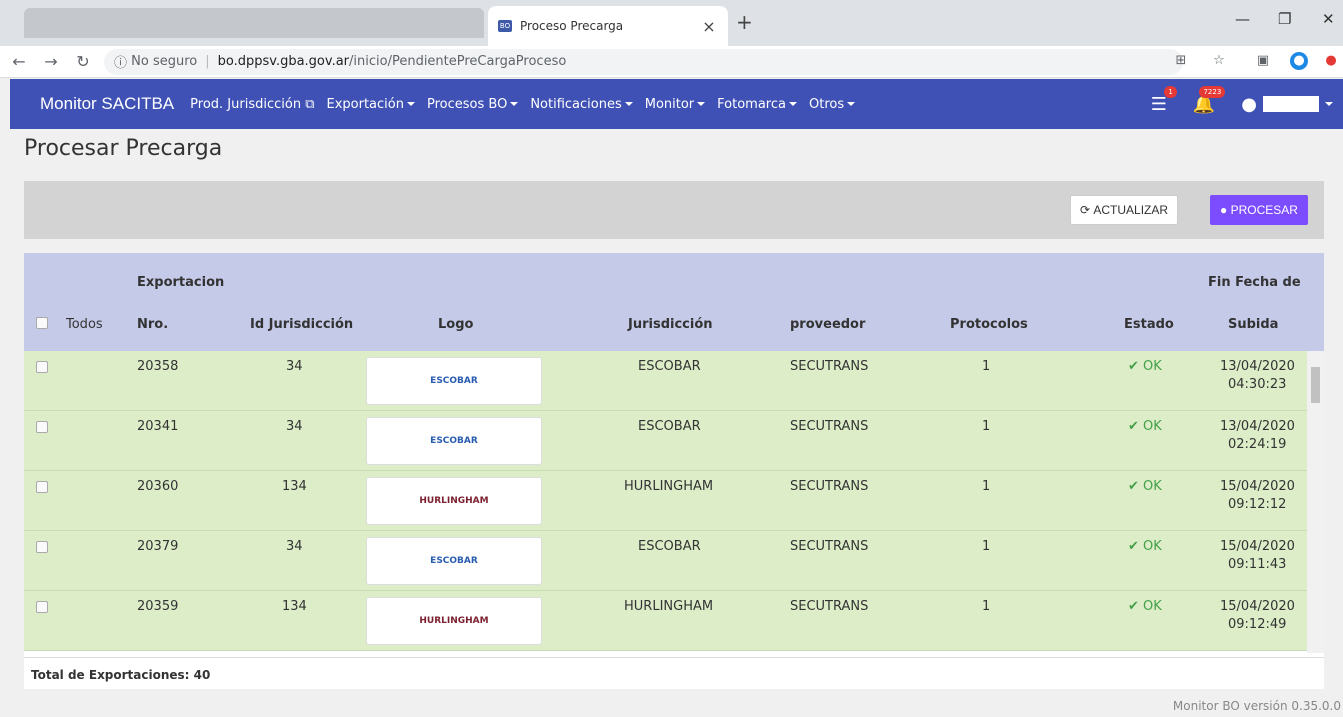 The image size is (1343, 717). Describe the element at coordinates (92, 104) in the screenshot. I see `brand-logo: Monitor SACITBA` at that location.